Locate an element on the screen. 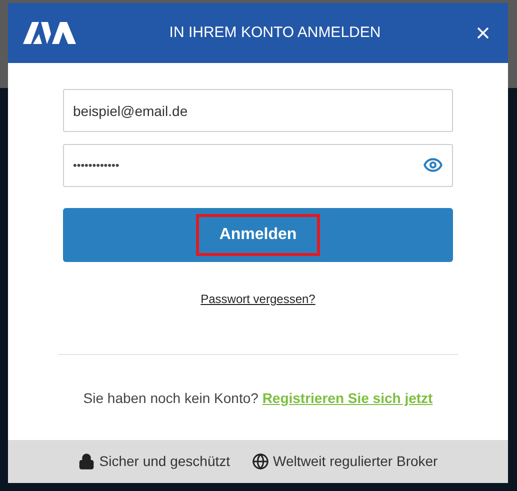  register-prompt: Sie haben noch kein Konto? Registrieren Sie sich jetzt is located at coordinates (258, 398).